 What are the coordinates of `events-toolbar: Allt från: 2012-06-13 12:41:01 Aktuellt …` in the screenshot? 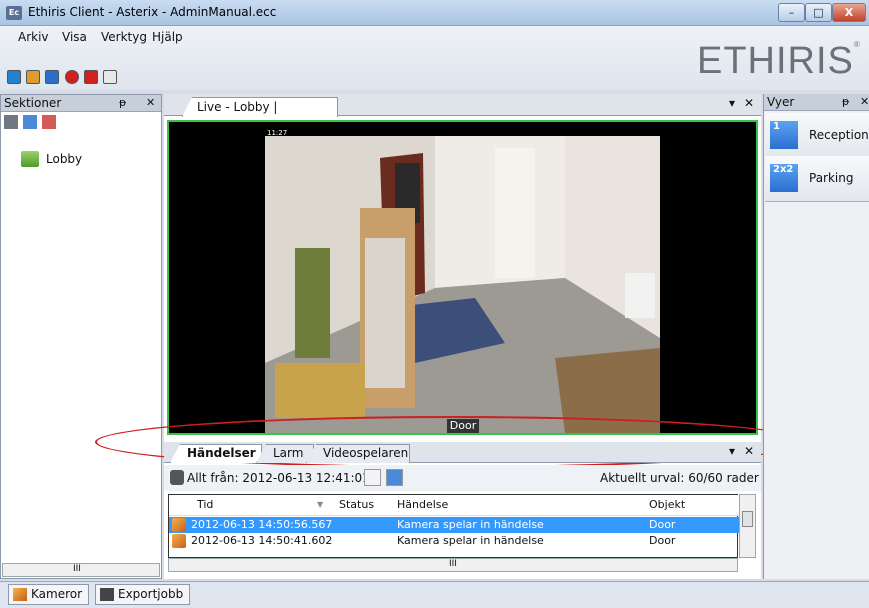 It's located at (462, 478).